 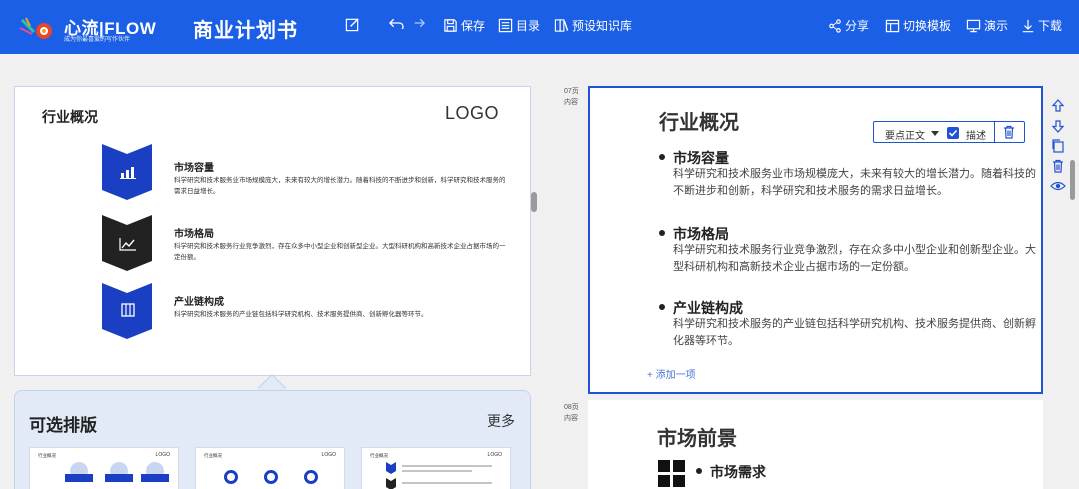 I want to click on preview-item-title-3: 产业链构成, so click(x=199, y=302).